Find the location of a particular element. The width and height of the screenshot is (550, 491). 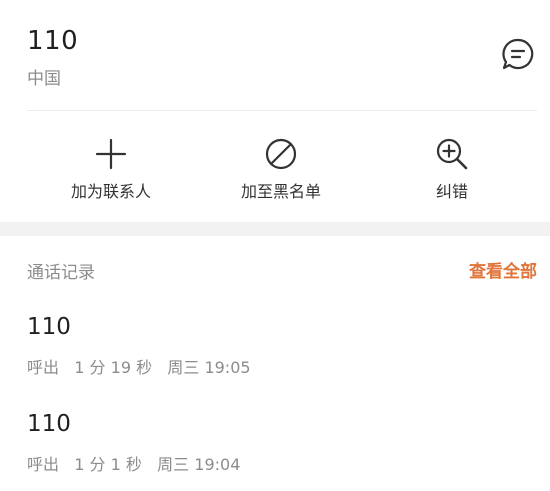

add-contact-label: 加为联系人 is located at coordinates (110, 191).